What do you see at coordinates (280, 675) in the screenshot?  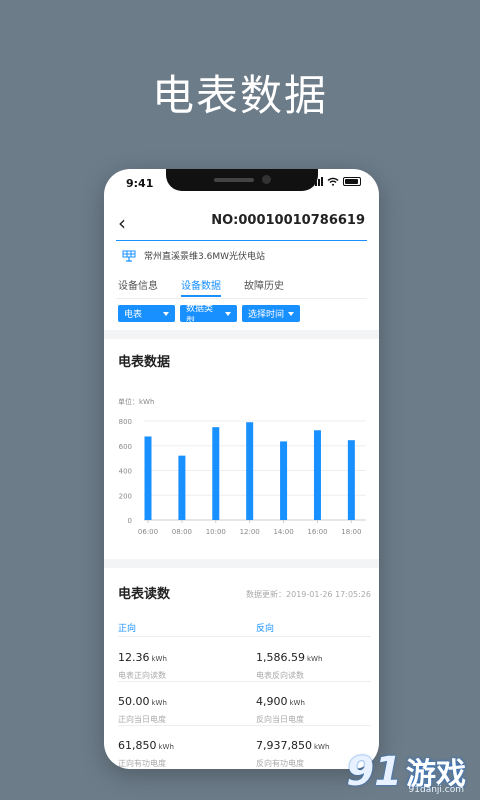 I see `reading-label: 电表反向读数` at bounding box center [280, 675].